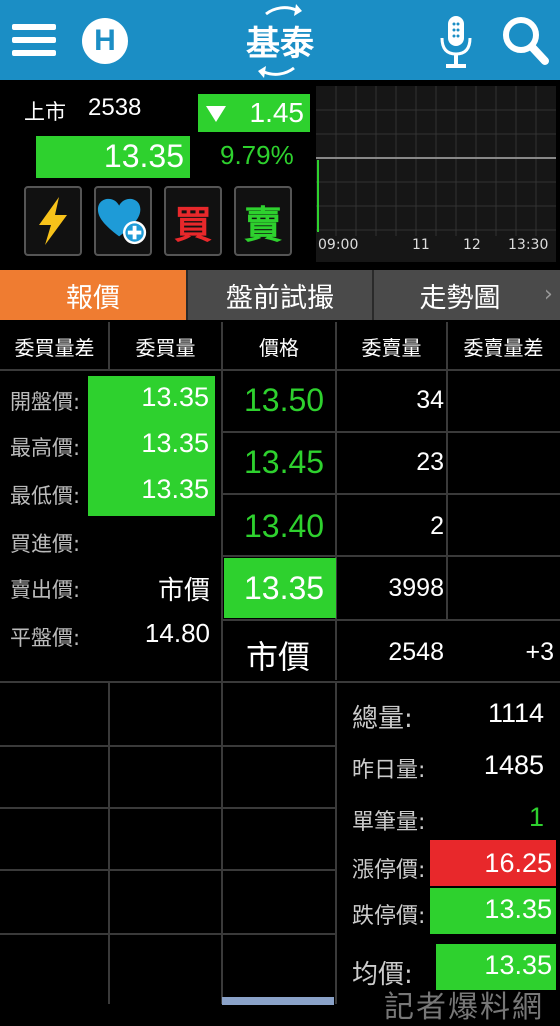  Describe the element at coordinates (472, 245) in the screenshot. I see `chart-tick-12: 12` at that location.